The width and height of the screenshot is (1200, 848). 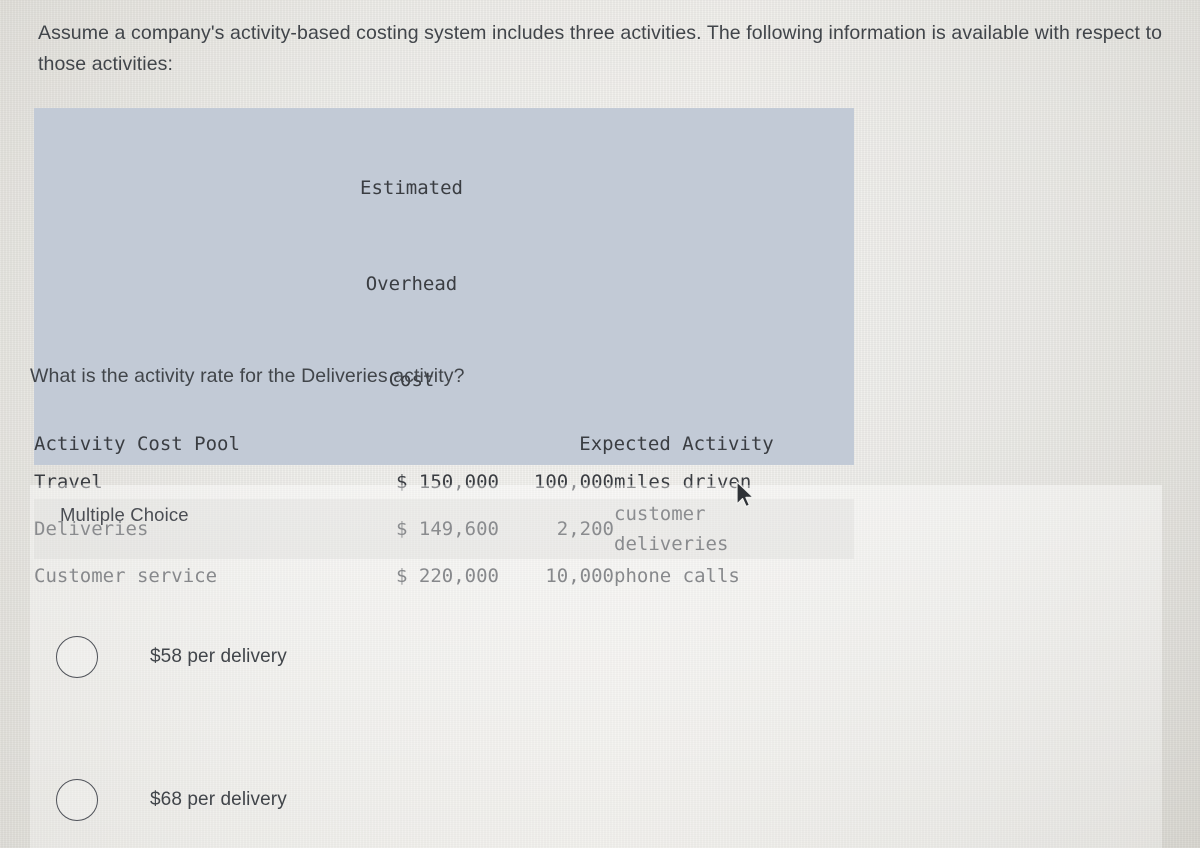 I want to click on answer-option-label: $68 per delivery, so click(x=218, y=799).